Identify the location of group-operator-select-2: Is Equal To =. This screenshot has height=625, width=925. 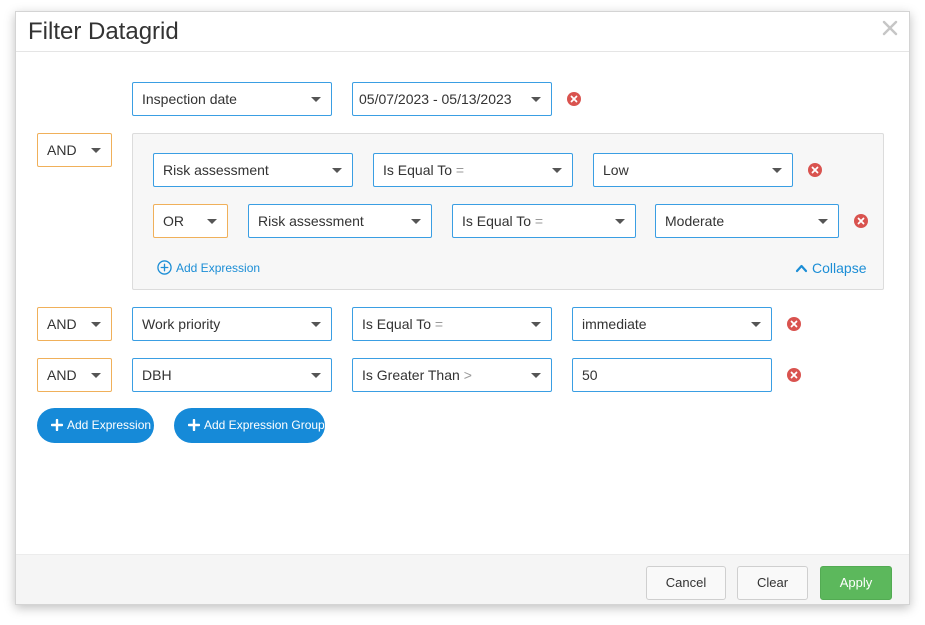
(544, 221).